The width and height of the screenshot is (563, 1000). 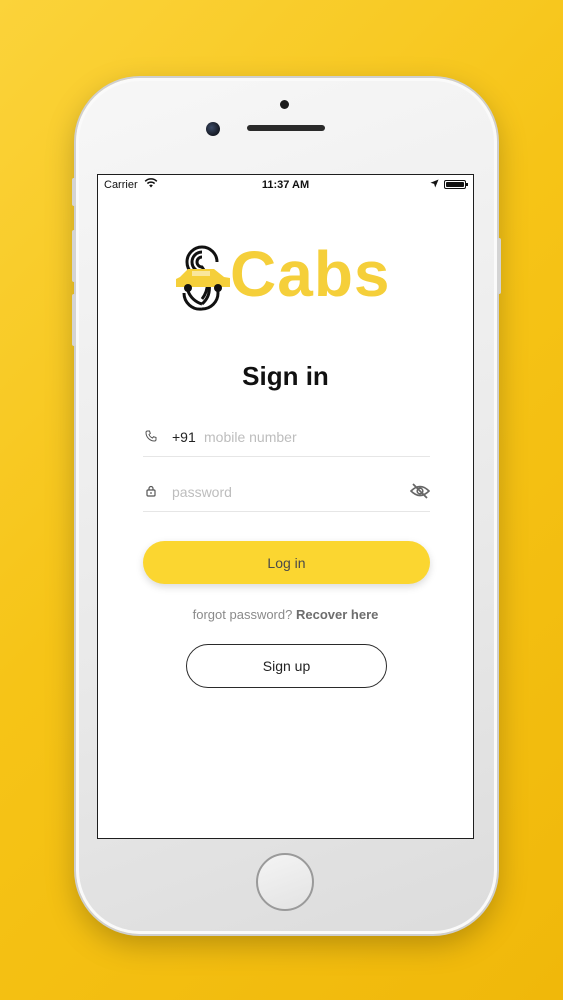 What do you see at coordinates (285, 376) in the screenshot?
I see `page-title: Sign in` at bounding box center [285, 376].